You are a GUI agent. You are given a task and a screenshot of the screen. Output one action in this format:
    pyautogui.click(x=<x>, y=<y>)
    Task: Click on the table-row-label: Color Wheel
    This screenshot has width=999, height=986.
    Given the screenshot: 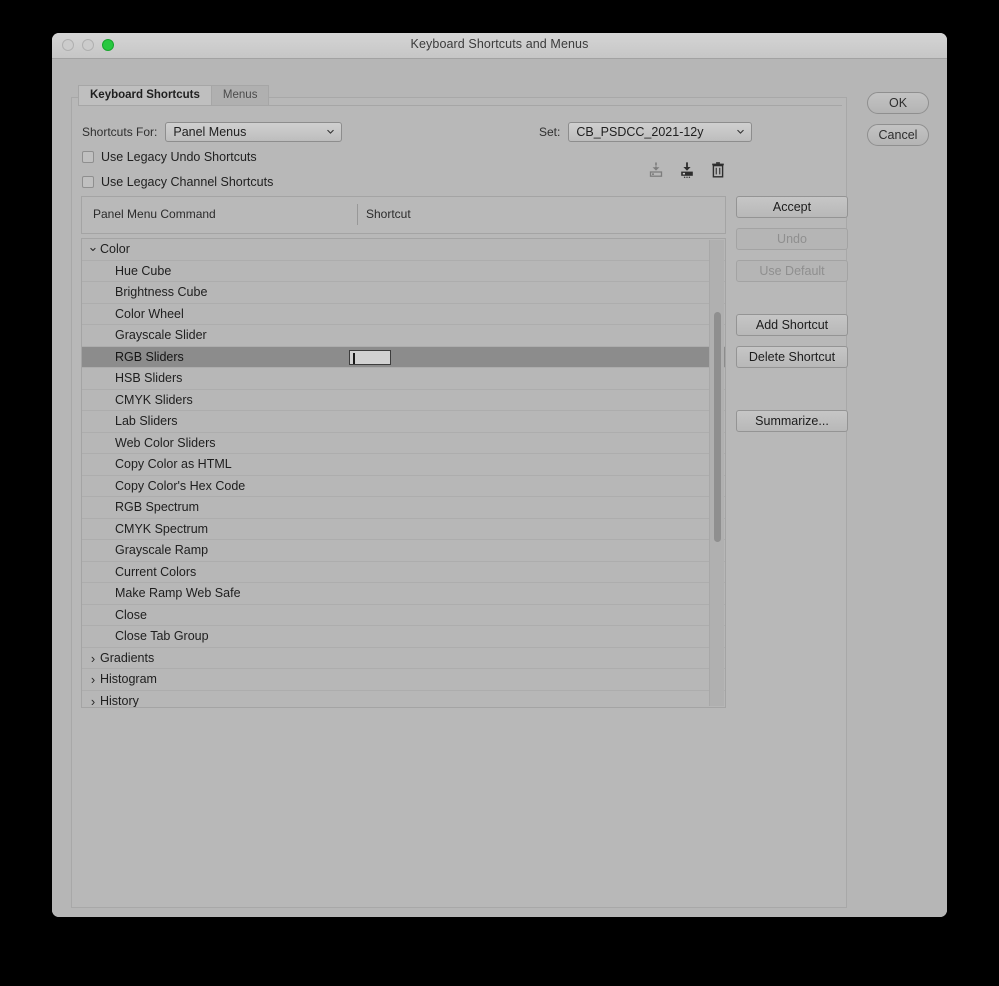 What is the action you would take?
    pyautogui.click(x=149, y=313)
    